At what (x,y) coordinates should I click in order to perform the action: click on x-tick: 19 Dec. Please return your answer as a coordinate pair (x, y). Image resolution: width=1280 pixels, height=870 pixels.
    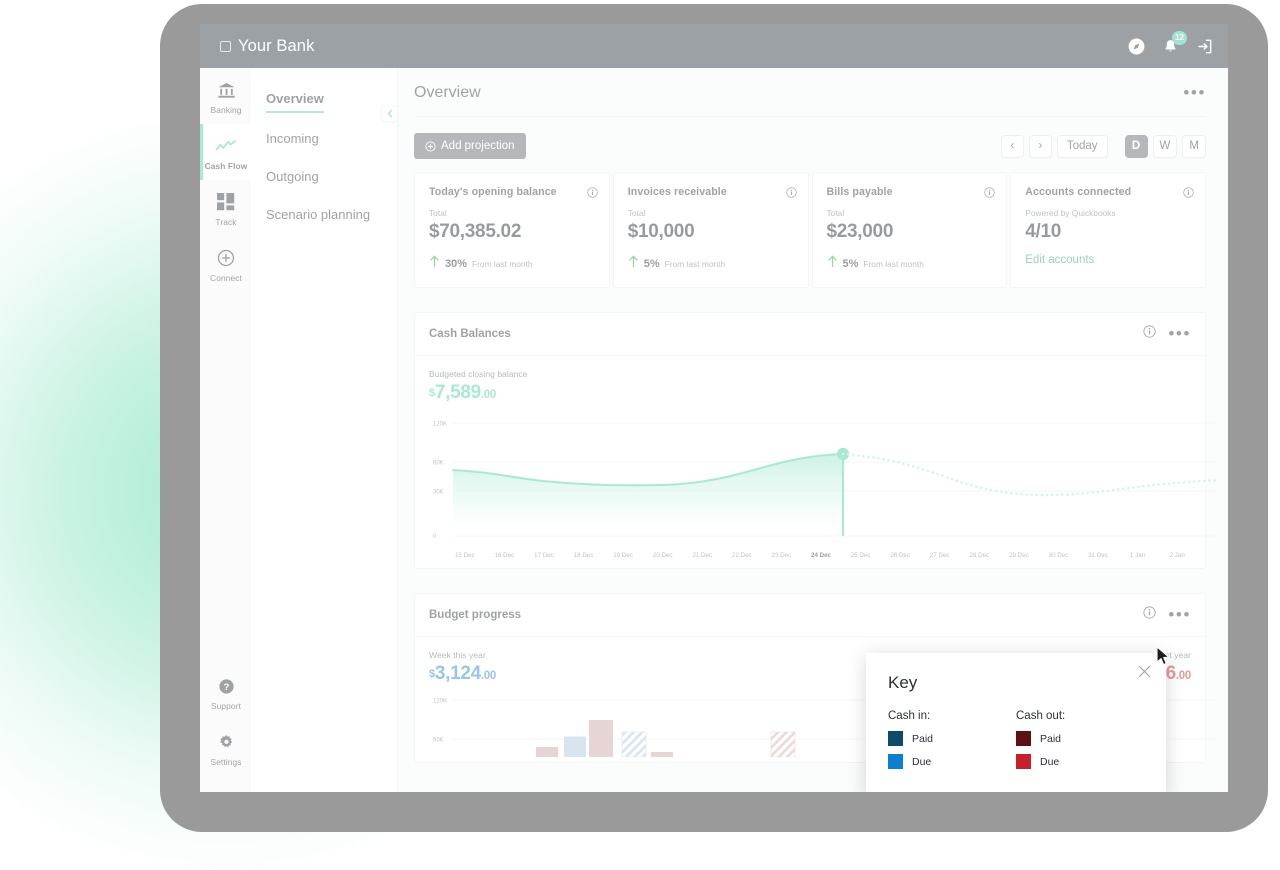
    Looking at the image, I should click on (623, 555).